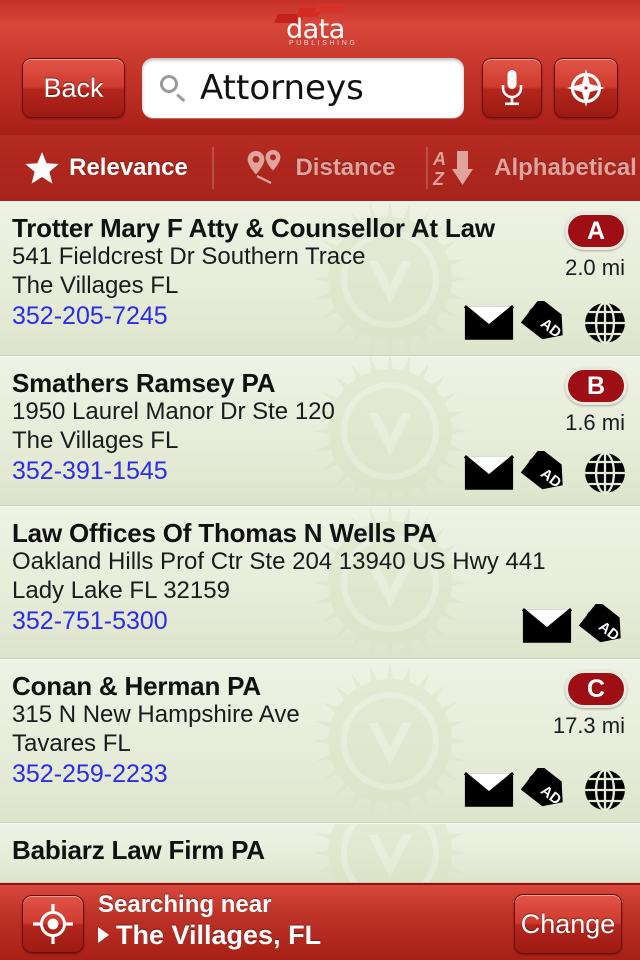 The image size is (640, 960). I want to click on sort-tabs: Relevance Distance A Z Alphabetical, so click(320, 168).